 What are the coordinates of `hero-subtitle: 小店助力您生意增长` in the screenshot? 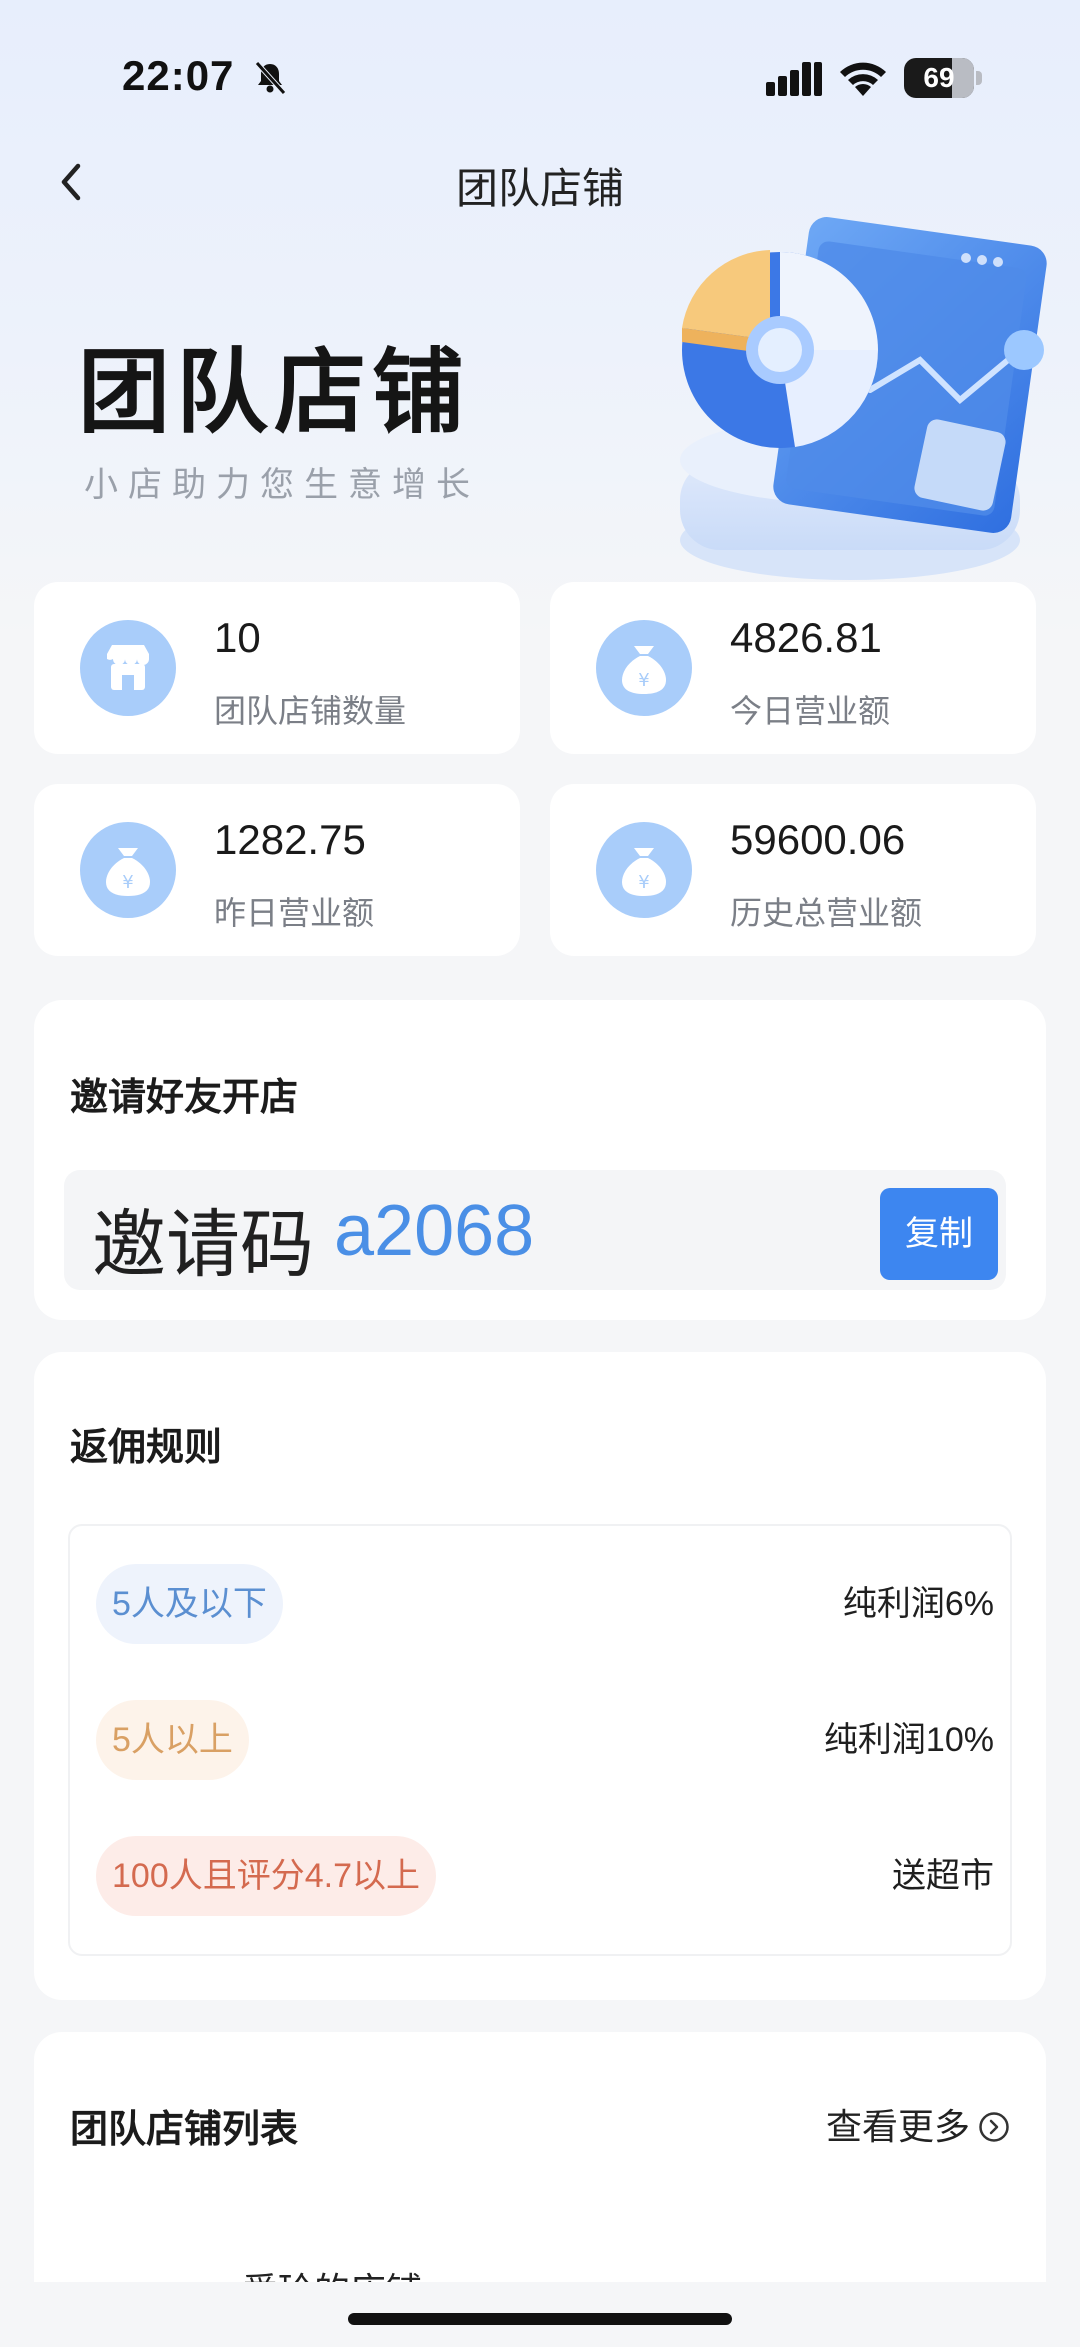 It's located at (282, 485).